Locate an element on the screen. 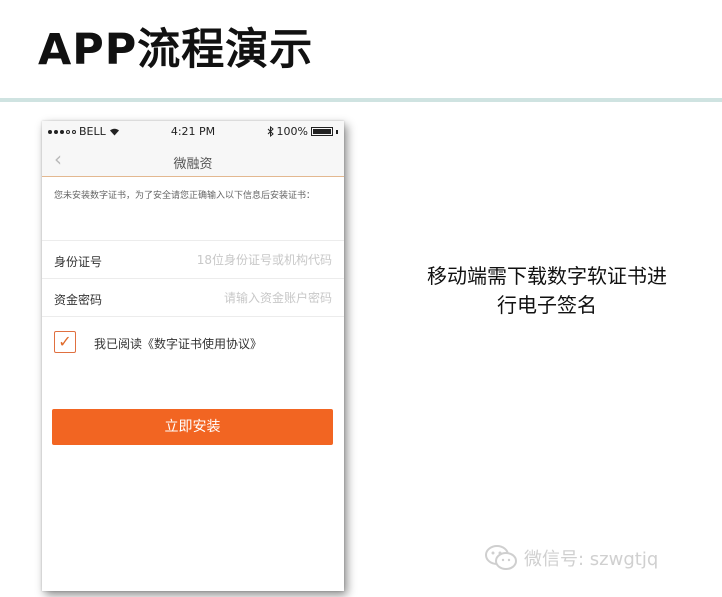  watermark: 微信号: szwgtjq is located at coordinates (571, 558).